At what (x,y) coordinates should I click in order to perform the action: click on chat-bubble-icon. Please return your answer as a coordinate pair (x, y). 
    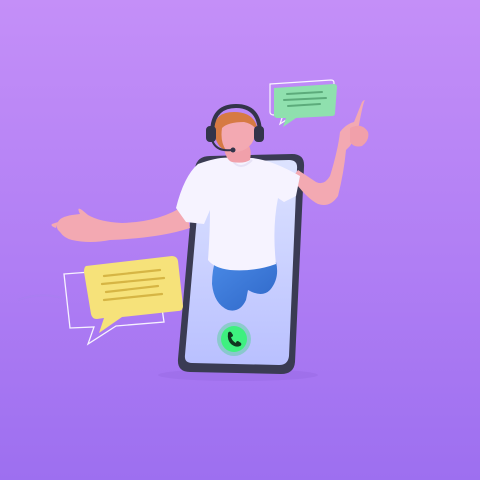
    Looking at the image, I should click on (133, 294).